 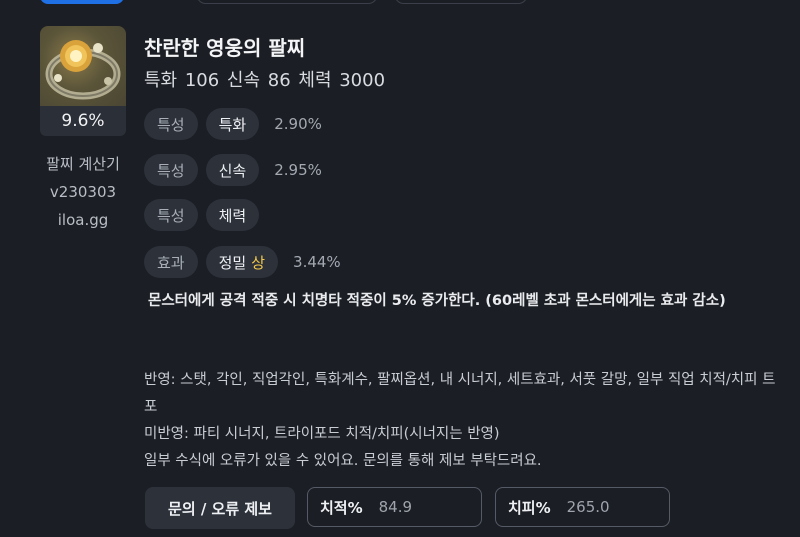 I want to click on option-row: 특성 체력, so click(x=202, y=215).